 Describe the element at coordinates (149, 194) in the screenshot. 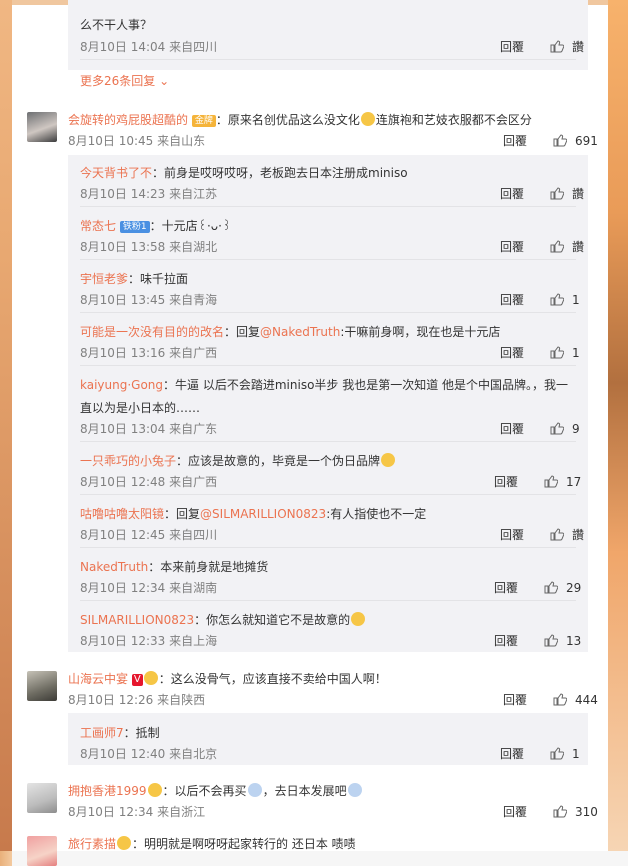

I see `reply-meta: 8月10日 14:23 来自江苏` at that location.